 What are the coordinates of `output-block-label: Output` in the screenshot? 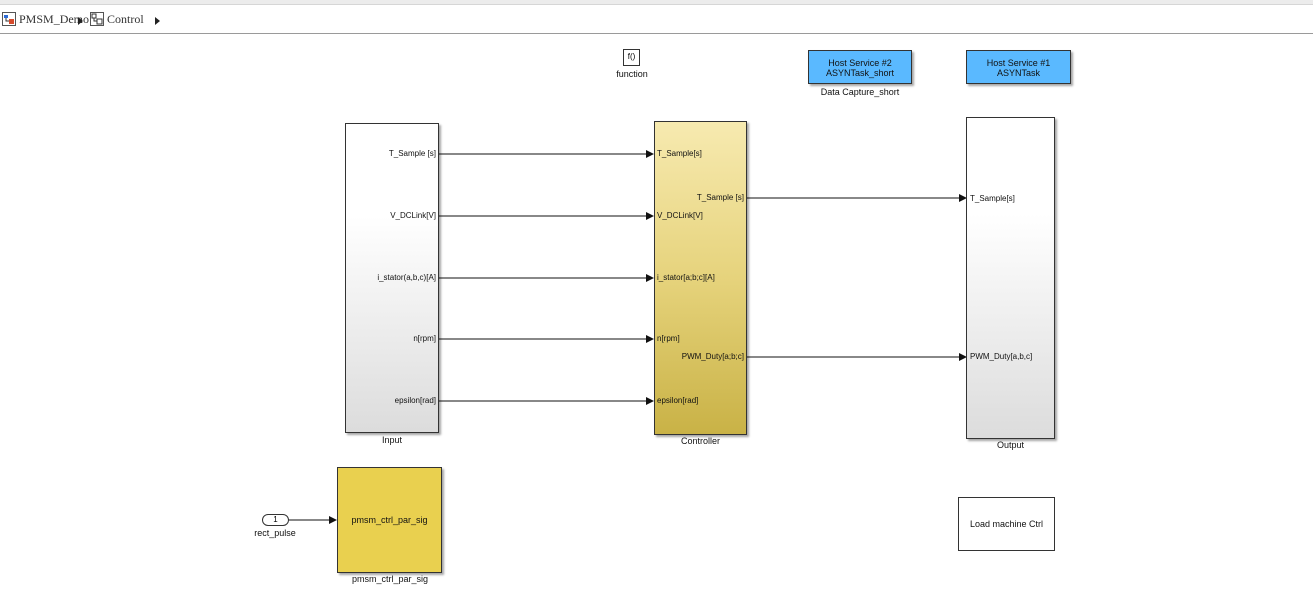 It's located at (1010, 445).